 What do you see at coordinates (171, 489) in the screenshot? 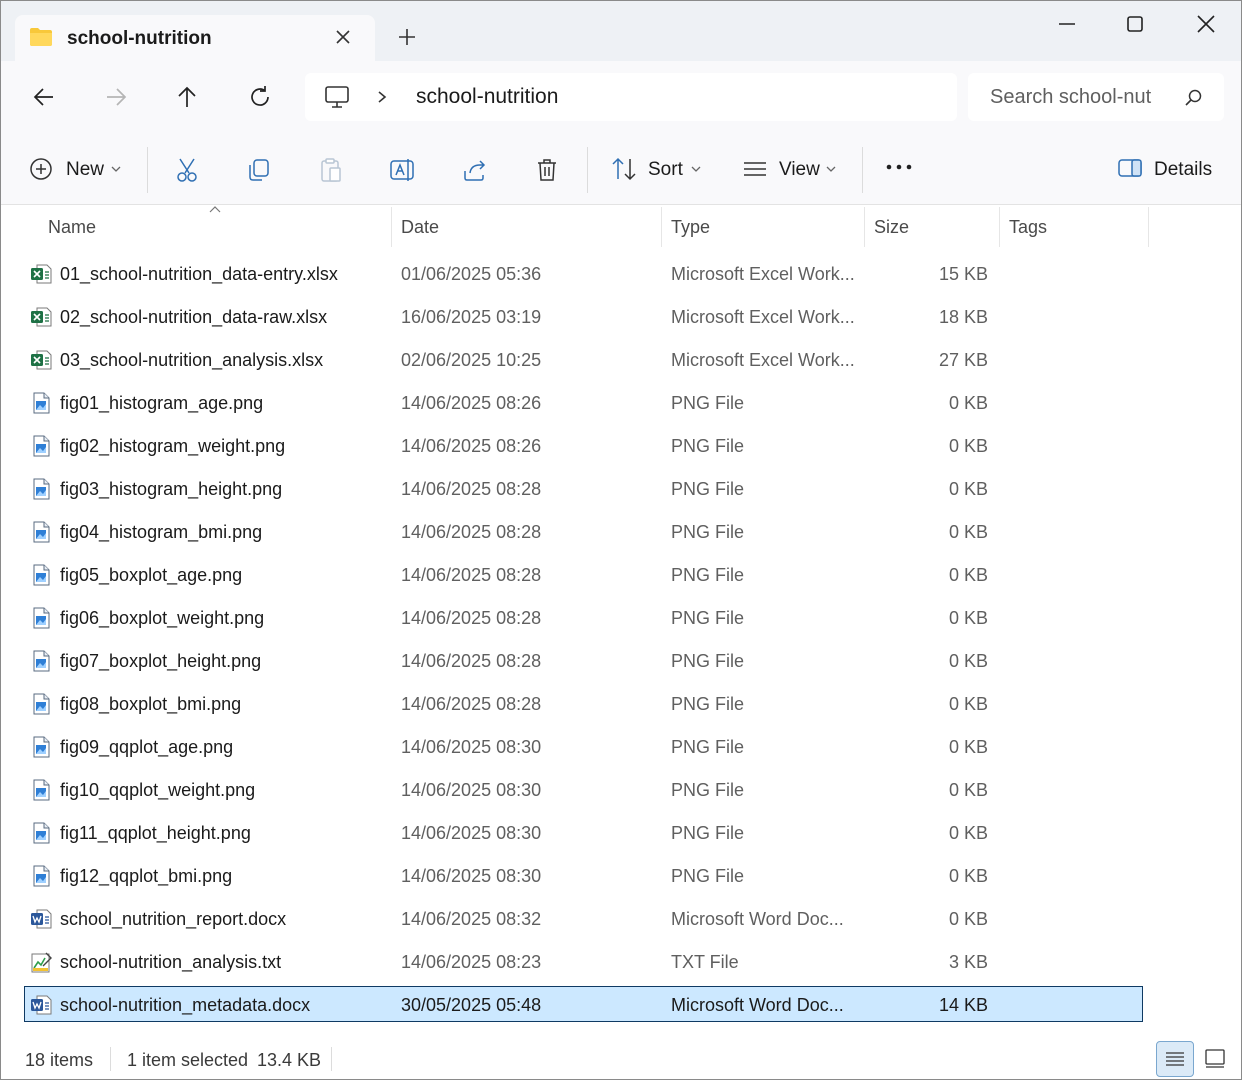
I see `file-name: fig03_histogram_height.png` at bounding box center [171, 489].